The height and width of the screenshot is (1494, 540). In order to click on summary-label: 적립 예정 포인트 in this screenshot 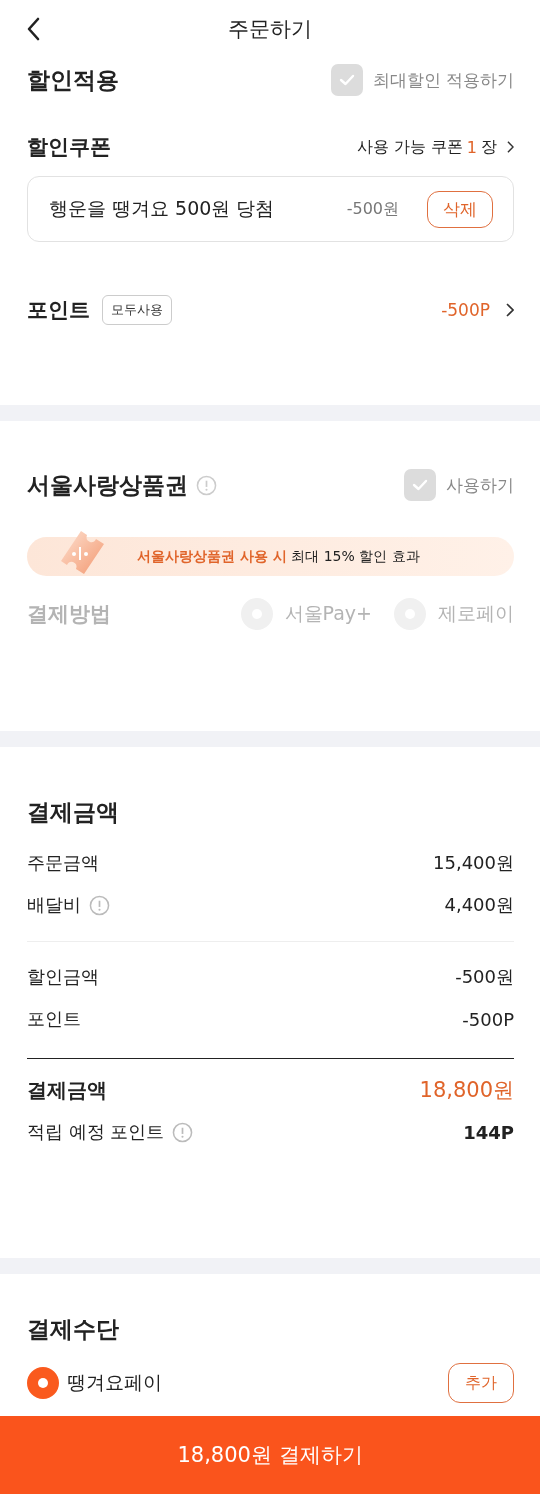, I will do `click(96, 1132)`.